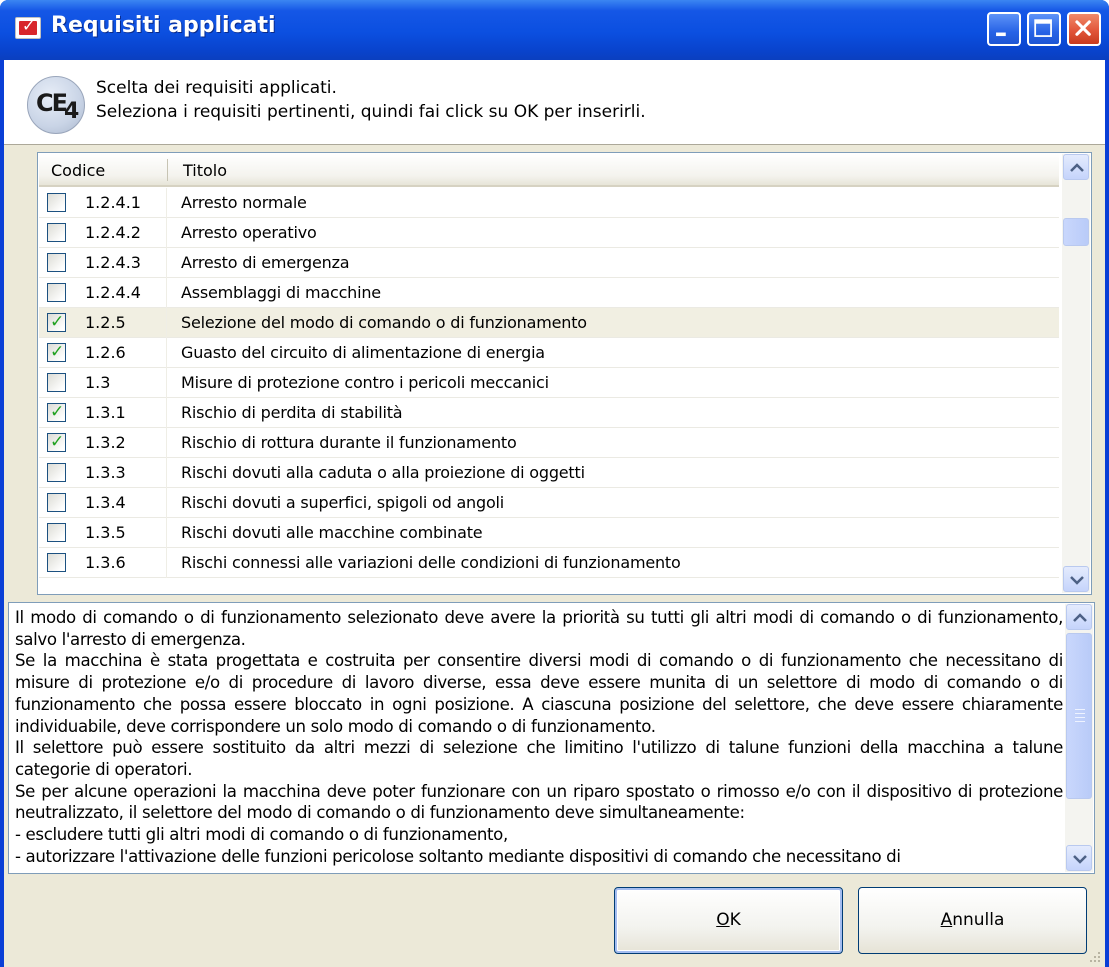 This screenshot has height=967, width=1109. Describe the element at coordinates (549, 203) in the screenshot. I see `list-row: 1.2.4.1 Arresto normale` at that location.